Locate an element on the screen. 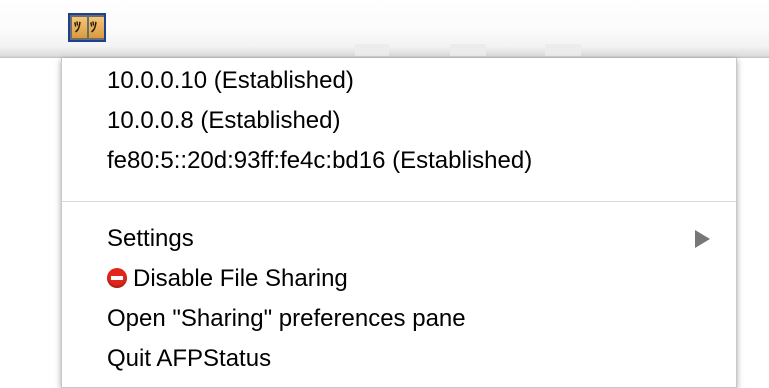 The image size is (769, 388). settings-menu-item: Settings is located at coordinates (150, 239).